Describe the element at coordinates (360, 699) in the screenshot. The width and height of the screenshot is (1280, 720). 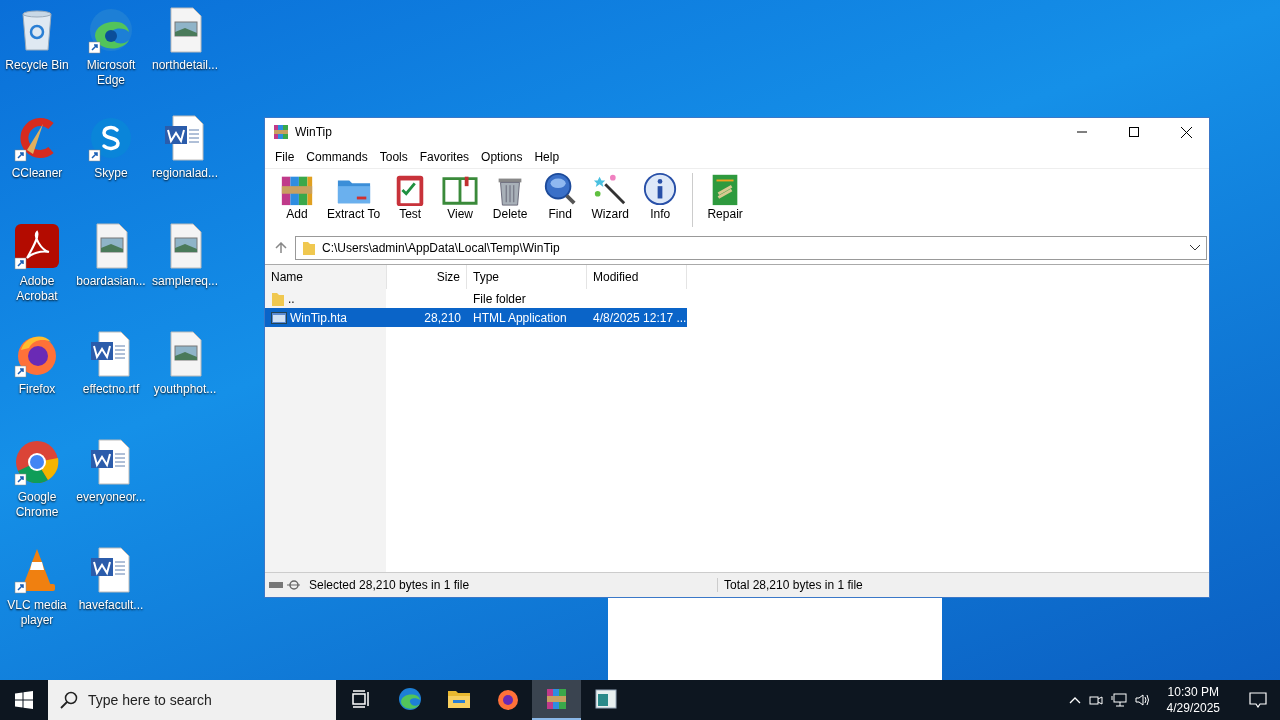
I see `task-view-icon` at that location.